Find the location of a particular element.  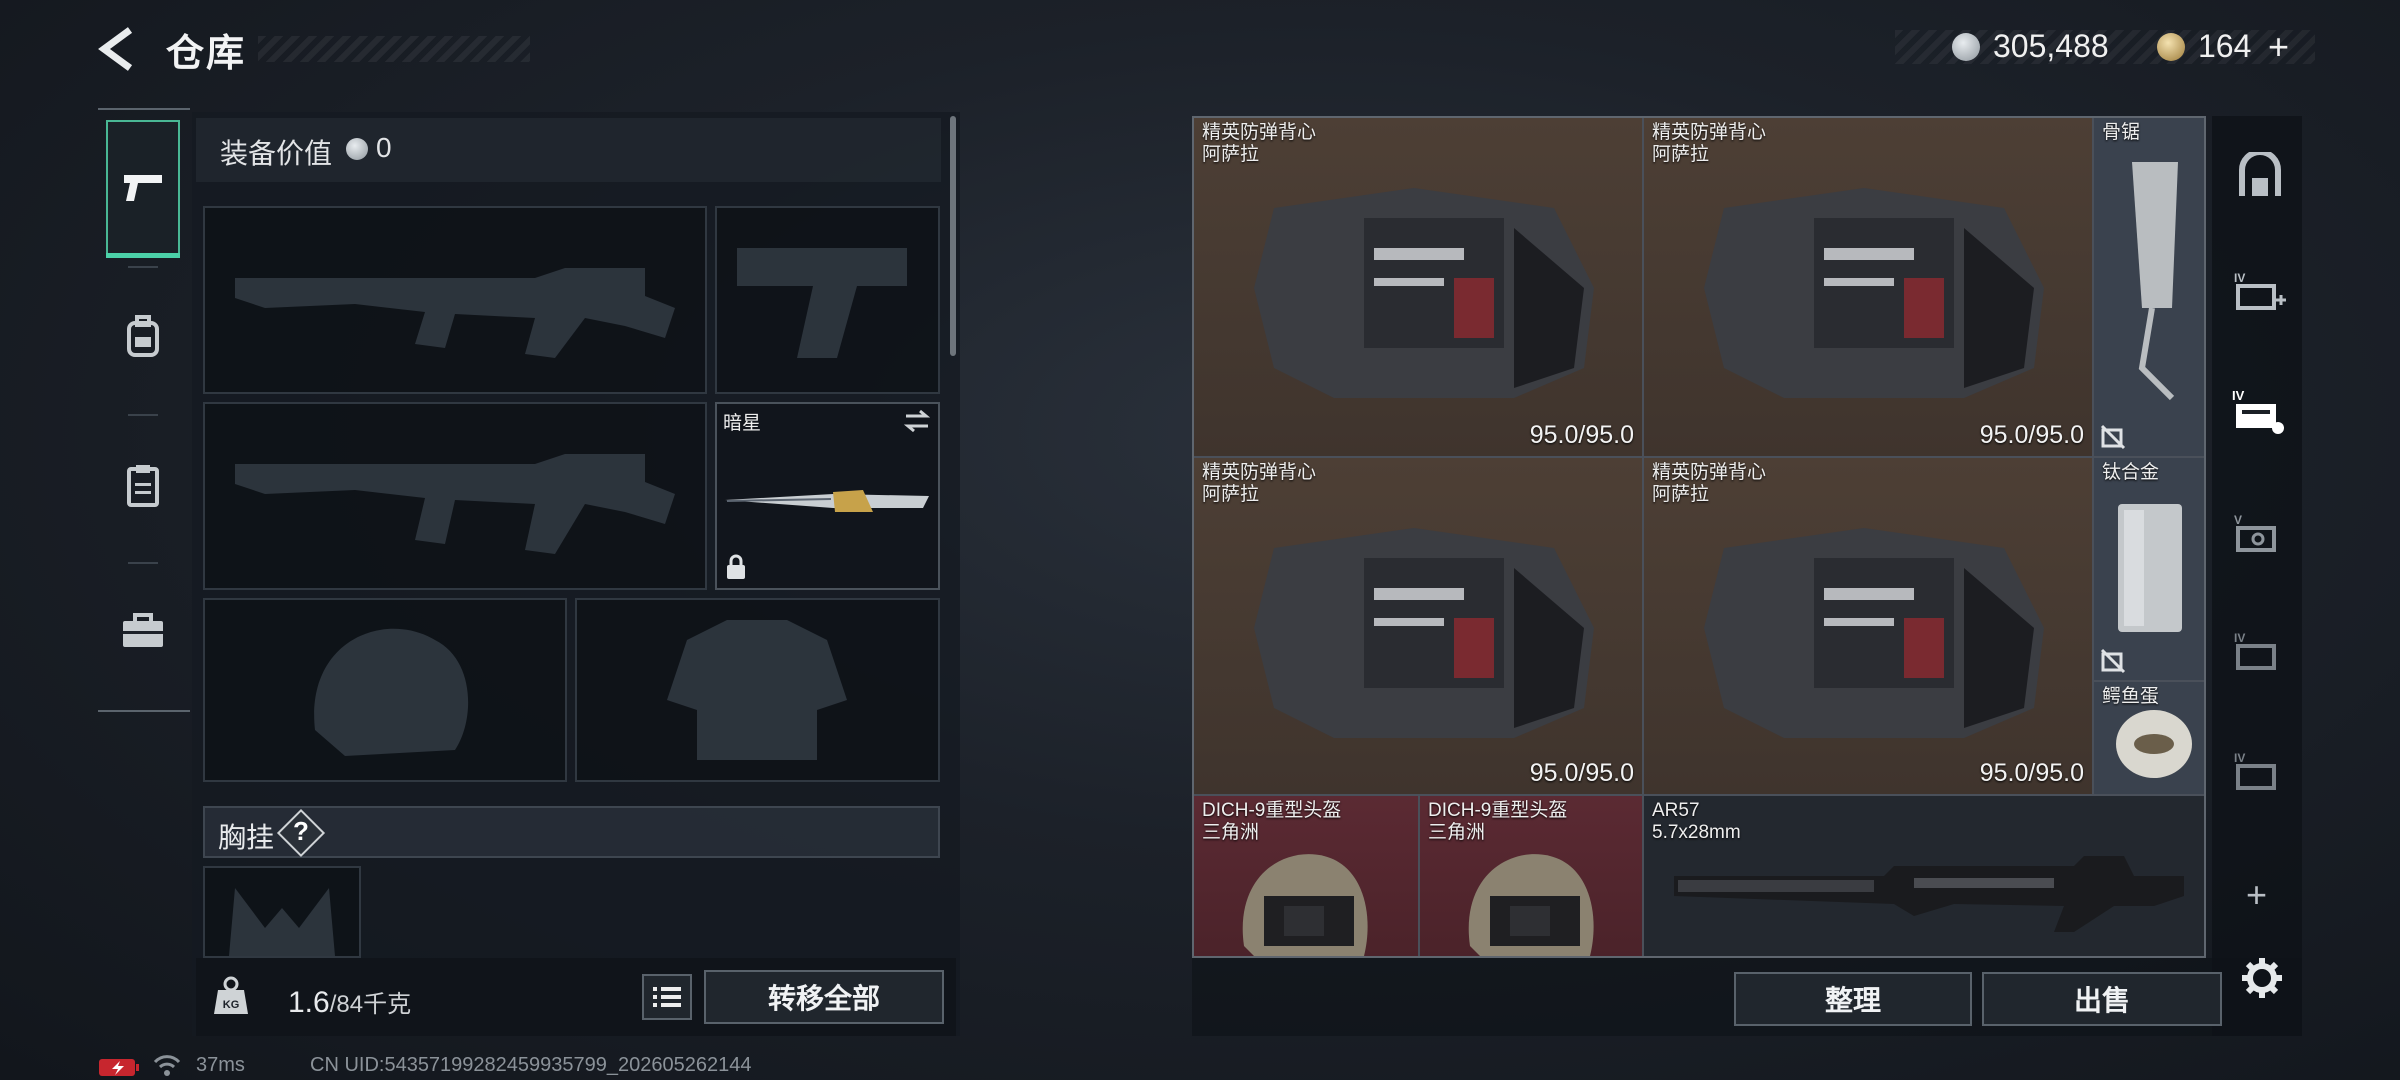

coin-amount: 305,488 is located at coordinates (2051, 46).